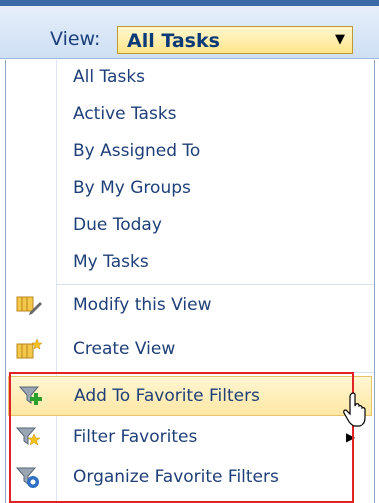 This screenshot has height=503, width=379. Describe the element at coordinates (173, 41) in the screenshot. I see `view-selector-value: All Tasks` at that location.